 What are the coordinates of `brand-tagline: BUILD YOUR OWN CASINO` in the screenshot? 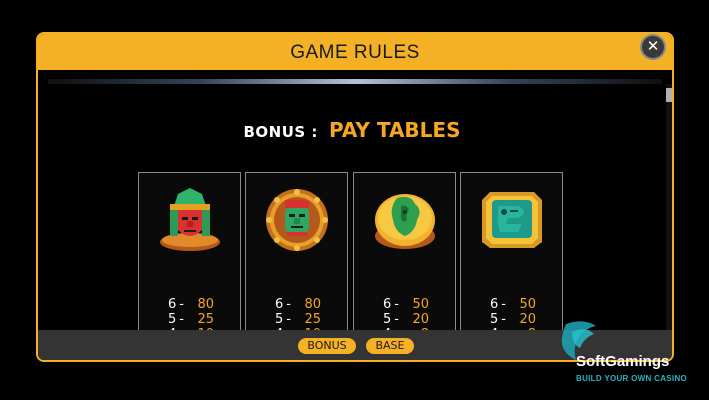 It's located at (632, 378).